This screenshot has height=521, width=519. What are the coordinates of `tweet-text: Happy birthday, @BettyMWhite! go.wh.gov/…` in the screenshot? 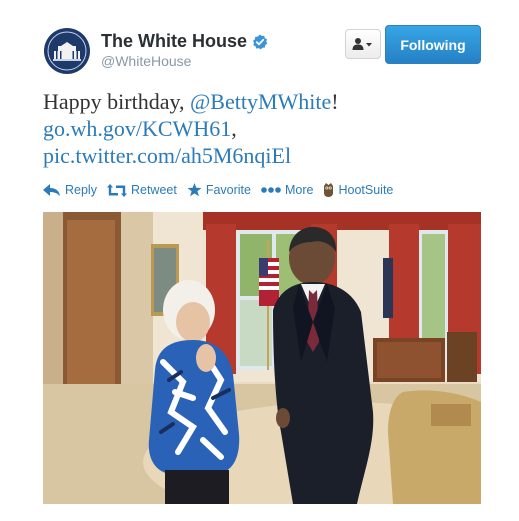 It's located at (263, 128).